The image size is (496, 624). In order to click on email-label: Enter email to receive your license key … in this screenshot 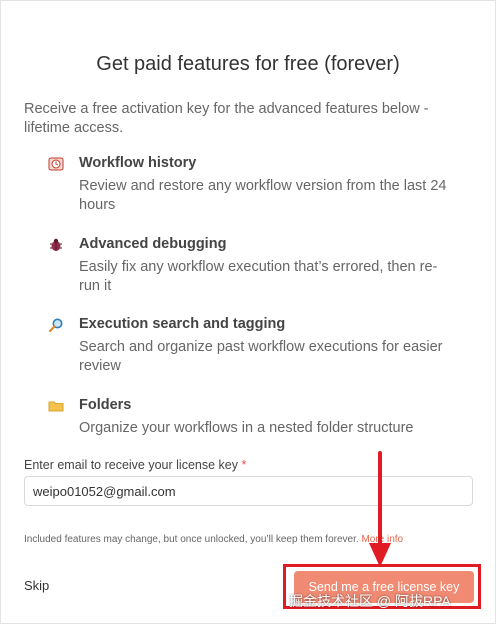, I will do `click(135, 465)`.